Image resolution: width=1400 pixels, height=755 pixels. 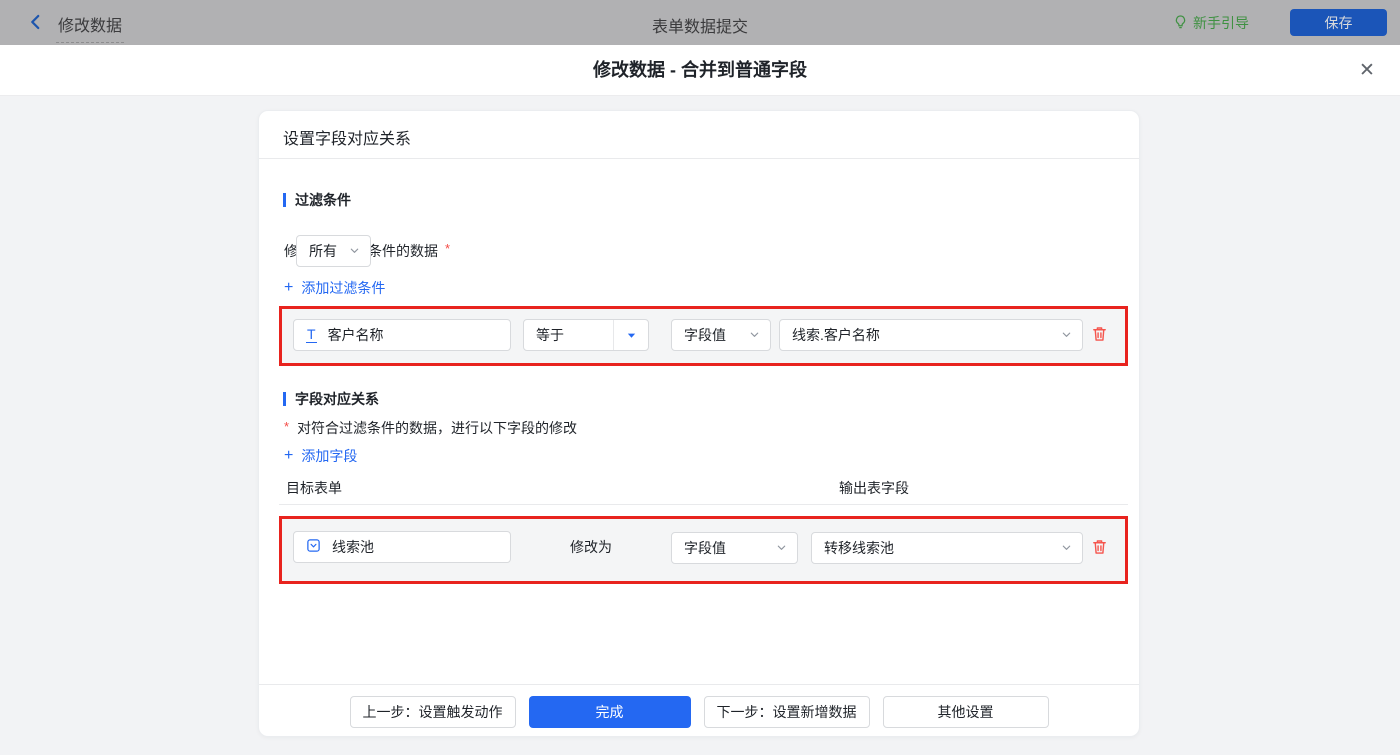 What do you see at coordinates (931, 335) in the screenshot?
I see `compare-value-select: 线索.客户名称` at bounding box center [931, 335].